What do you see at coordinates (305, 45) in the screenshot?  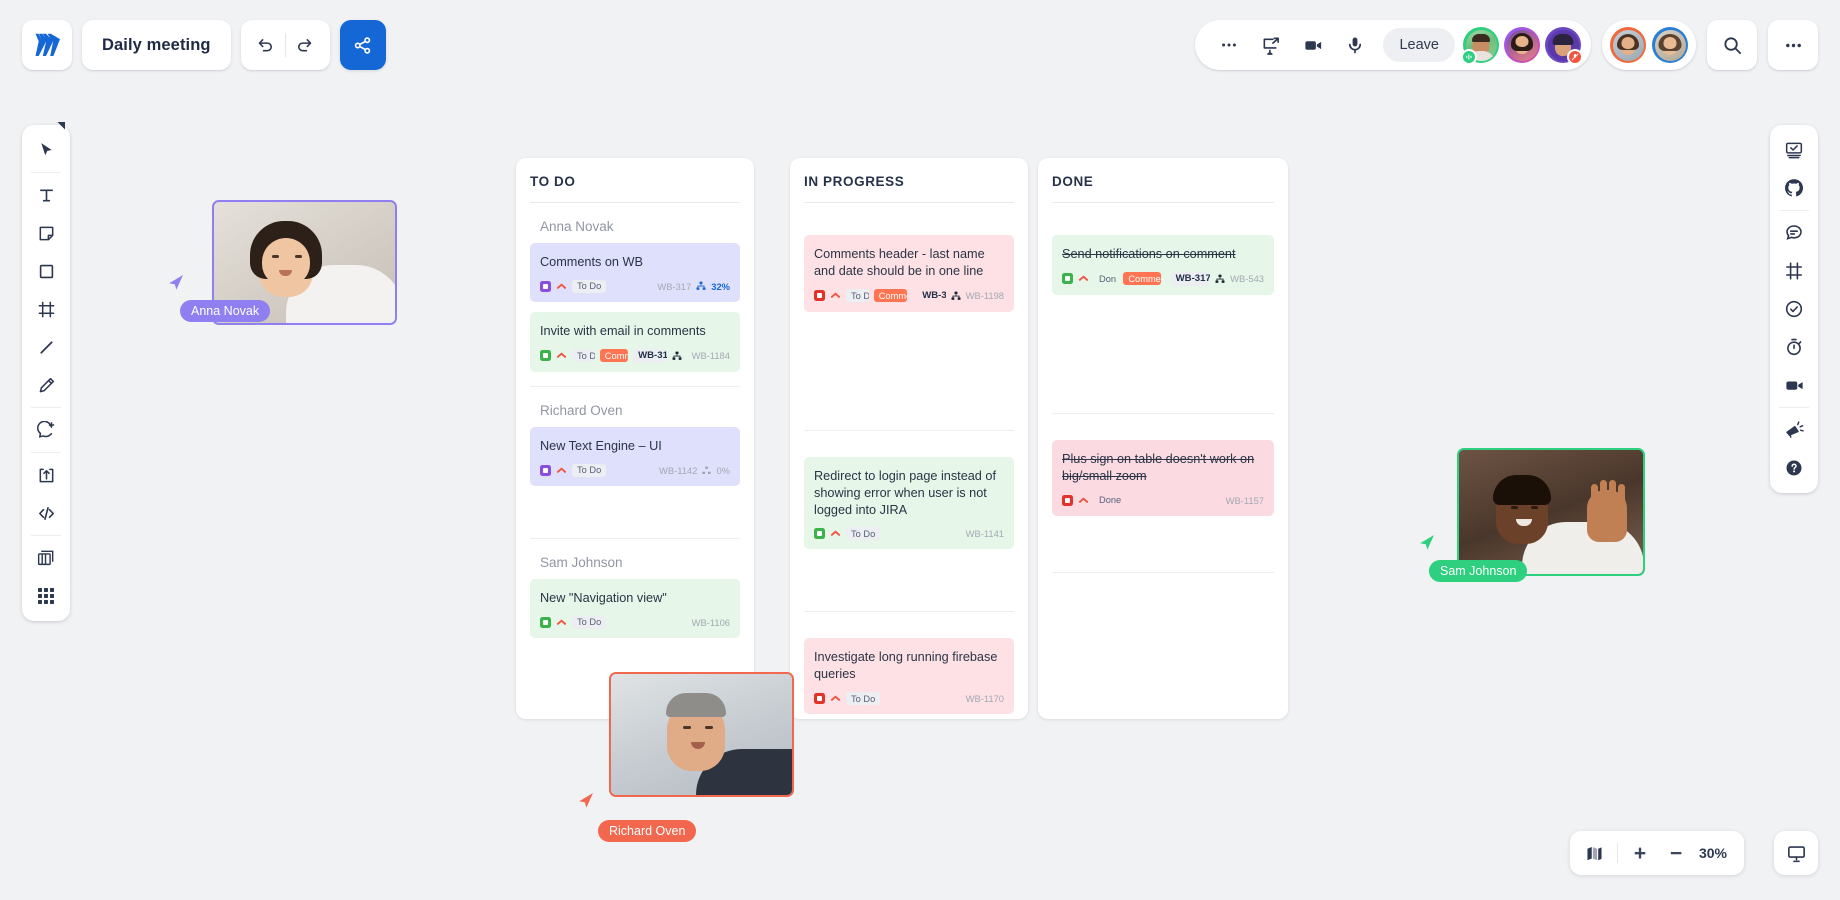 I see `redo-button` at bounding box center [305, 45].